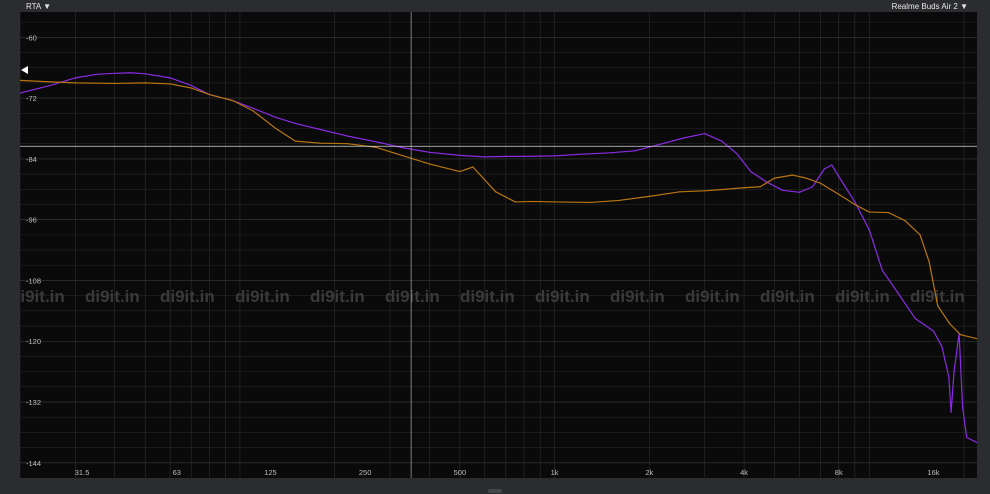 Image resolution: width=990 pixels, height=494 pixels. I want to click on y-tick-label: -132, so click(33, 402).